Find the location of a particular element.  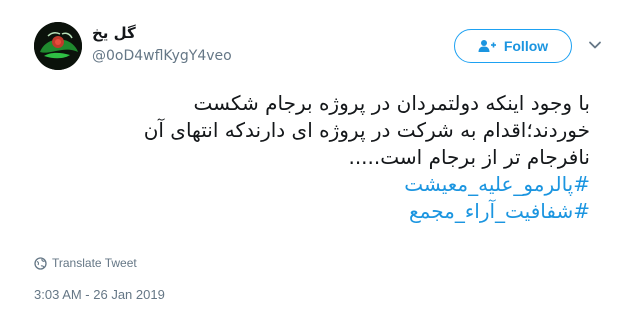

follow-user-icon is located at coordinates (487, 46).